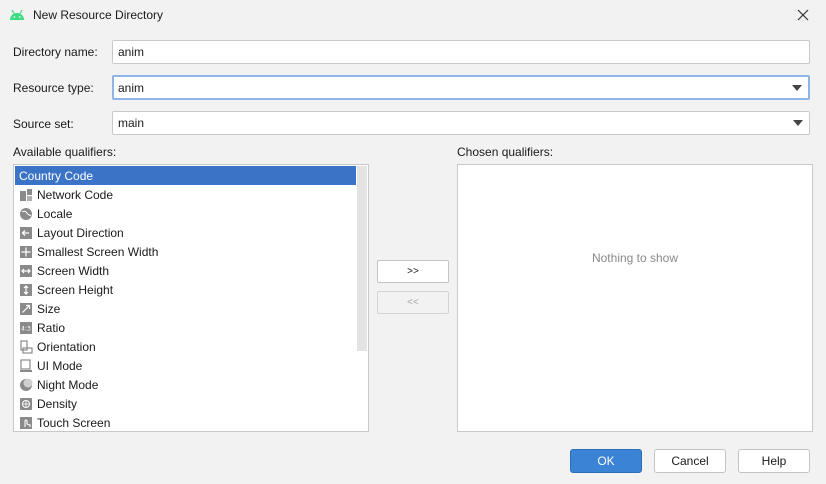 The height and width of the screenshot is (484, 826). I want to click on ratio-icon: 4:3, so click(26, 328).